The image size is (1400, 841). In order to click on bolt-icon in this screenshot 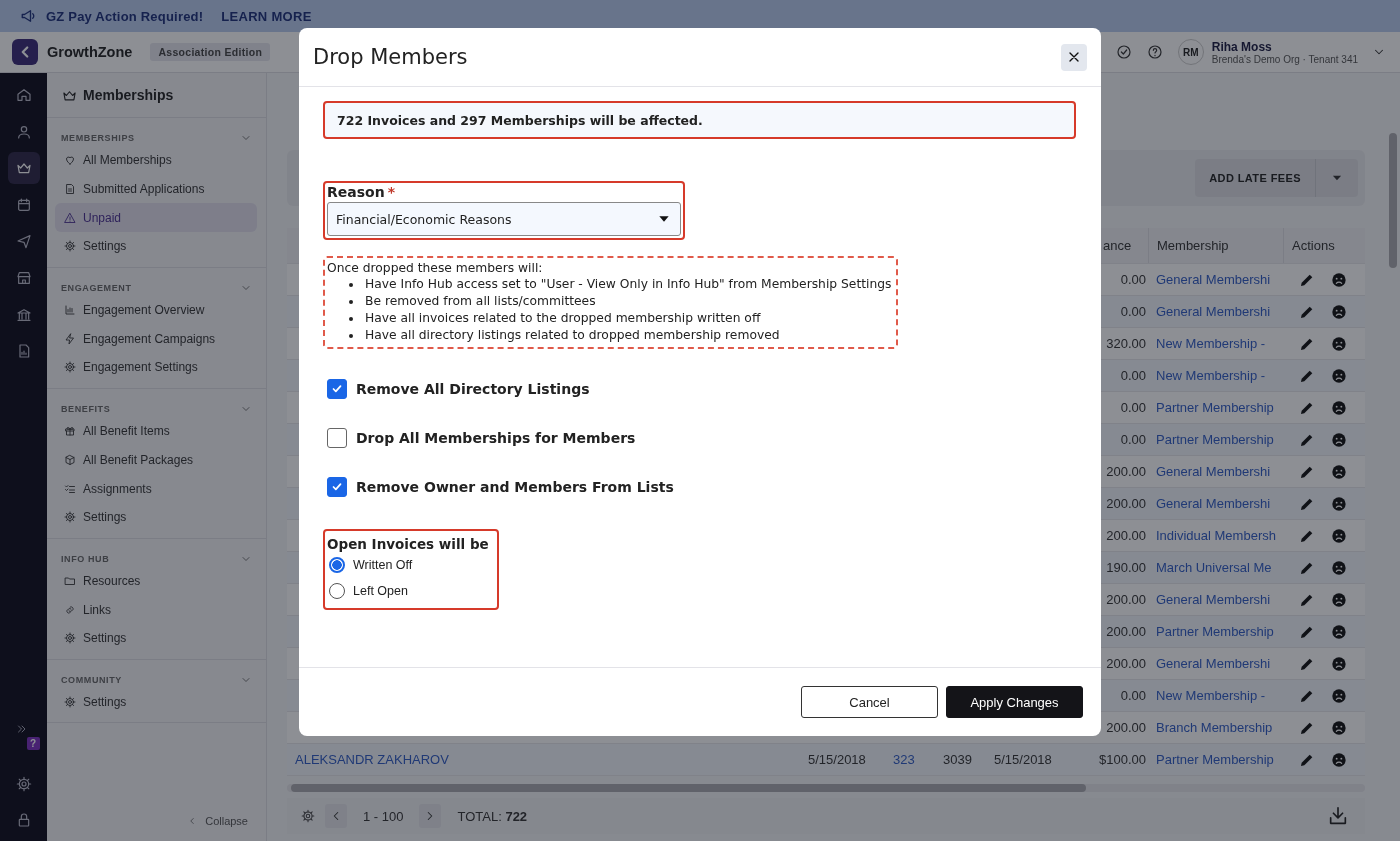, I will do `click(70, 338)`.